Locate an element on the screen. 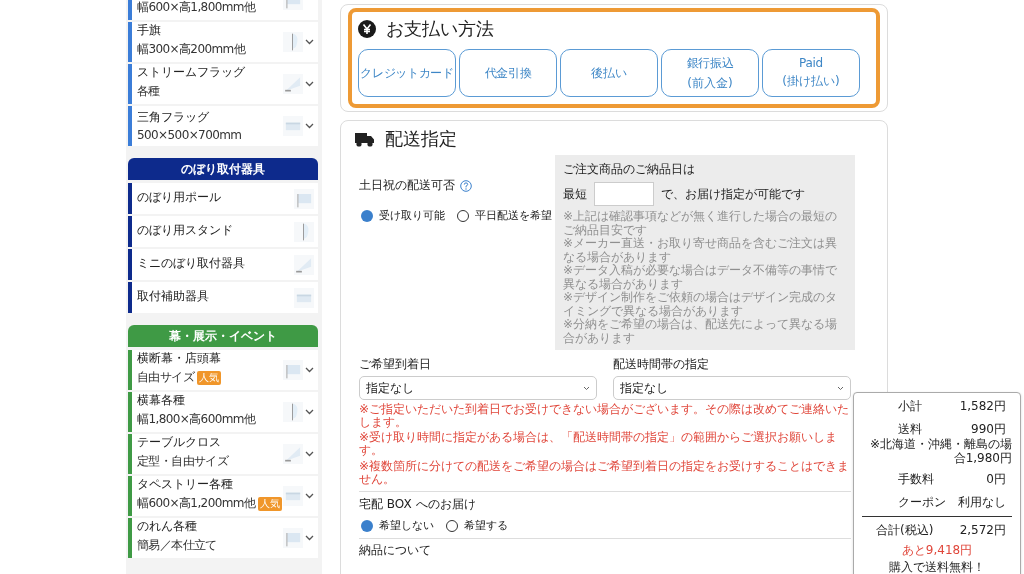  yen-icon is located at coordinates (367, 29).